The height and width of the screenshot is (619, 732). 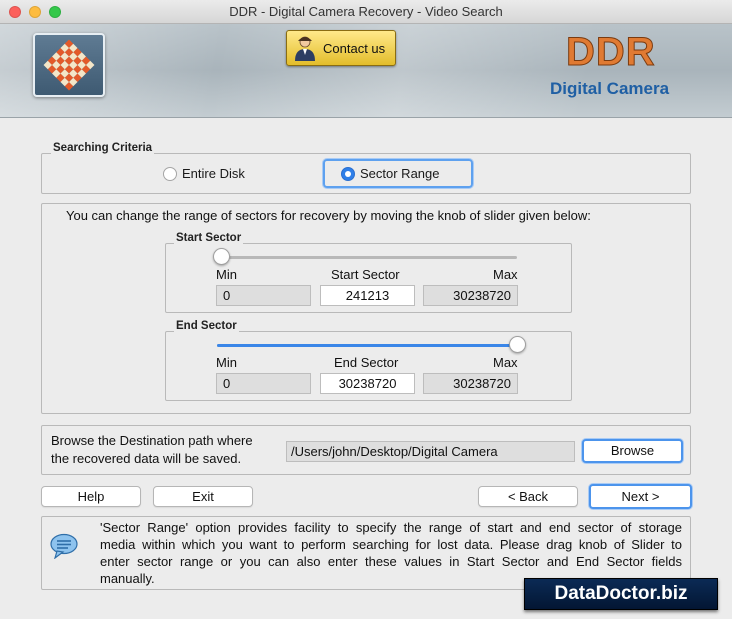 What do you see at coordinates (263, 383) in the screenshot?
I see `end-min-field: 0` at bounding box center [263, 383].